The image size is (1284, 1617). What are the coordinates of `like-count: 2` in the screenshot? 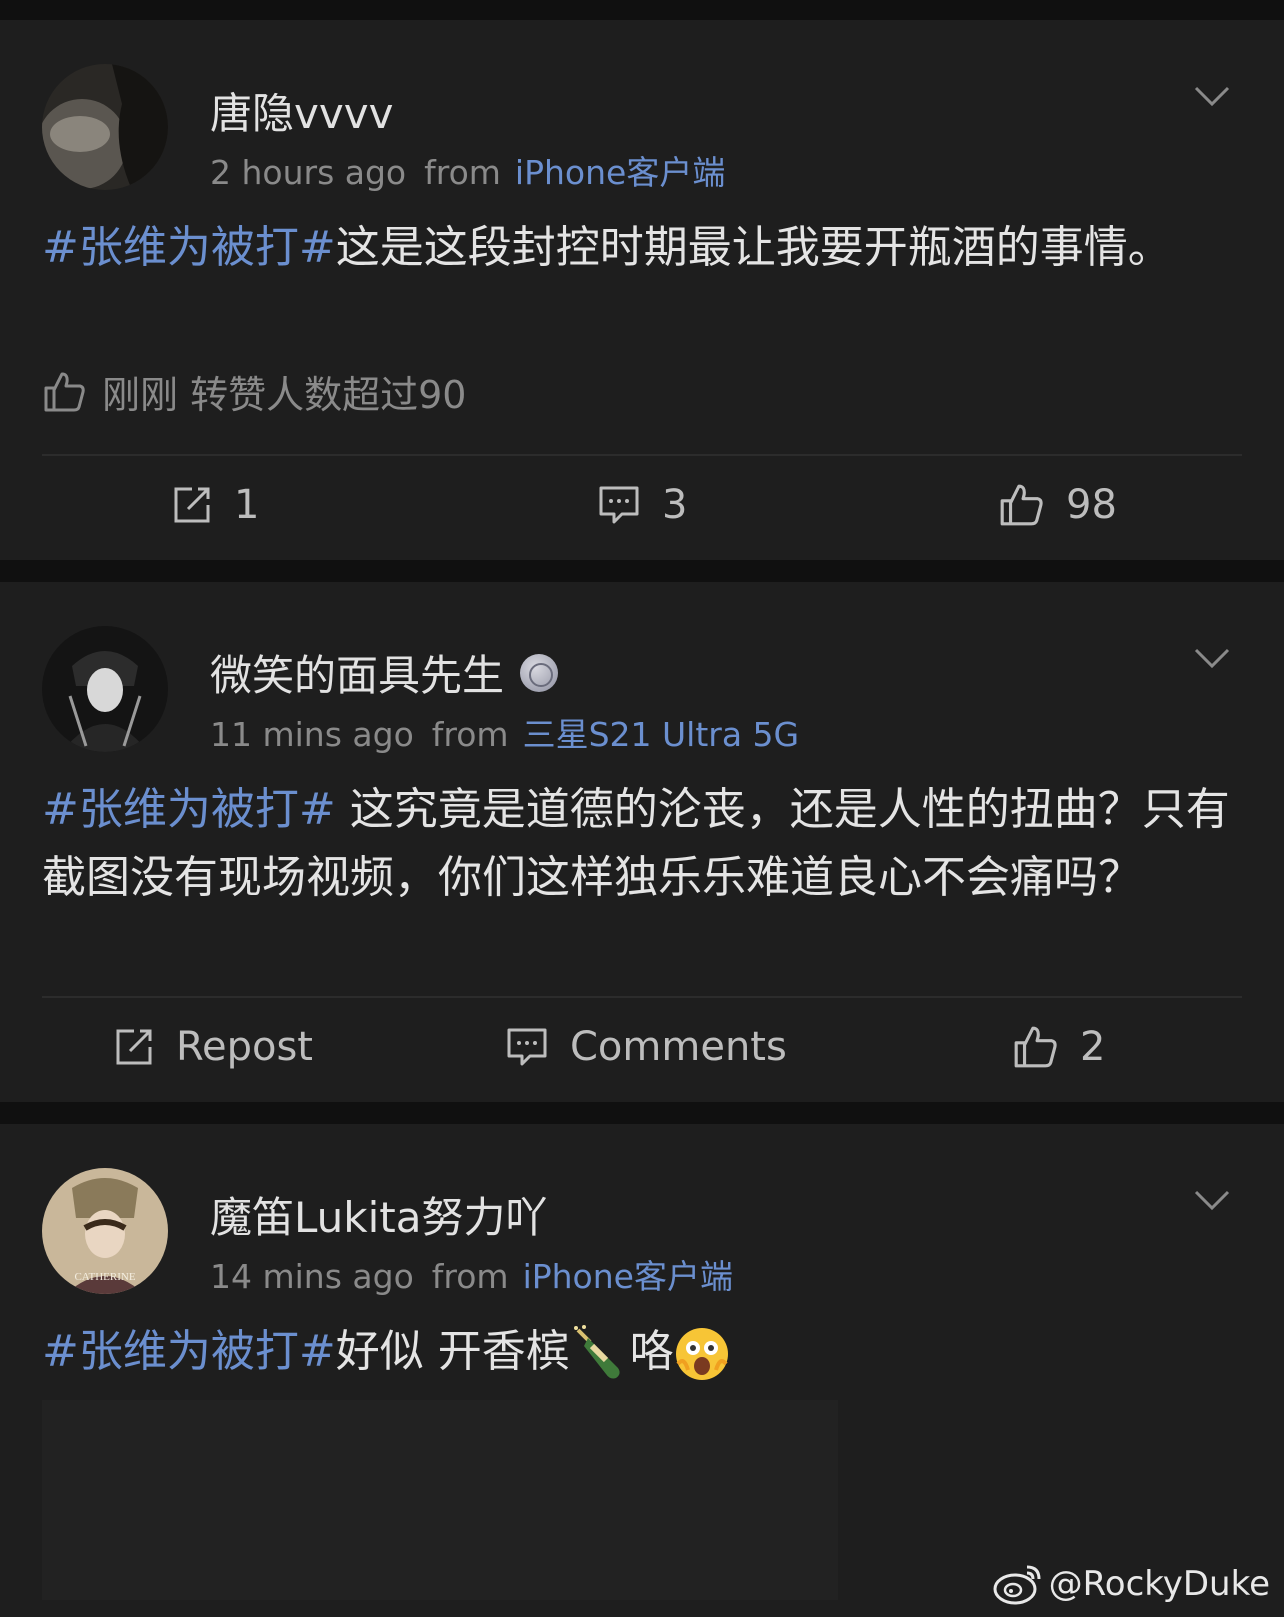 It's located at (1093, 1047).